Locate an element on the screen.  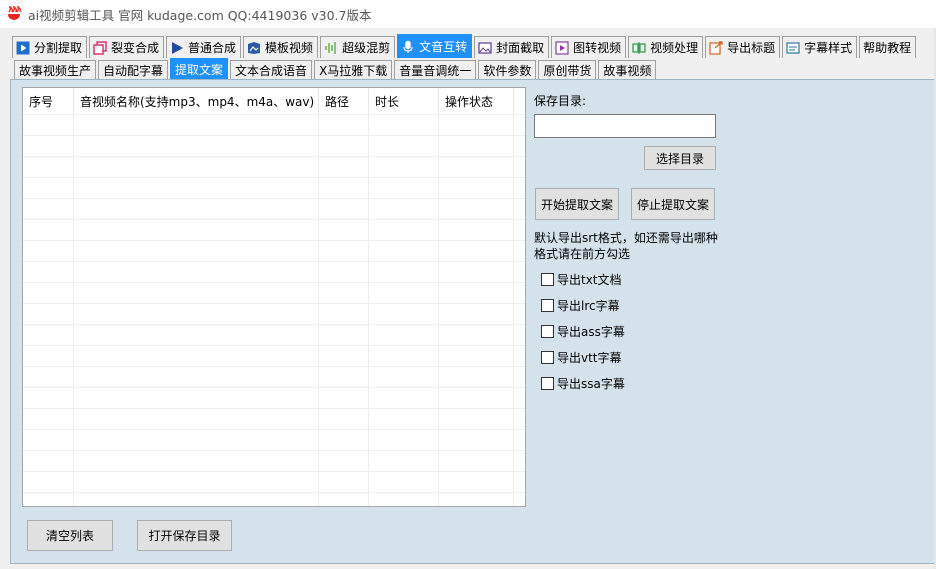
tab-cover-capture: 封面截取 is located at coordinates (512, 47).